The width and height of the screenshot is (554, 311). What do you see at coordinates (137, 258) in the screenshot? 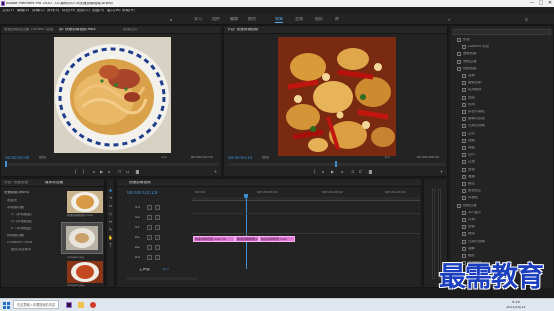
I see `track-a3-label: A3` at bounding box center [137, 258].